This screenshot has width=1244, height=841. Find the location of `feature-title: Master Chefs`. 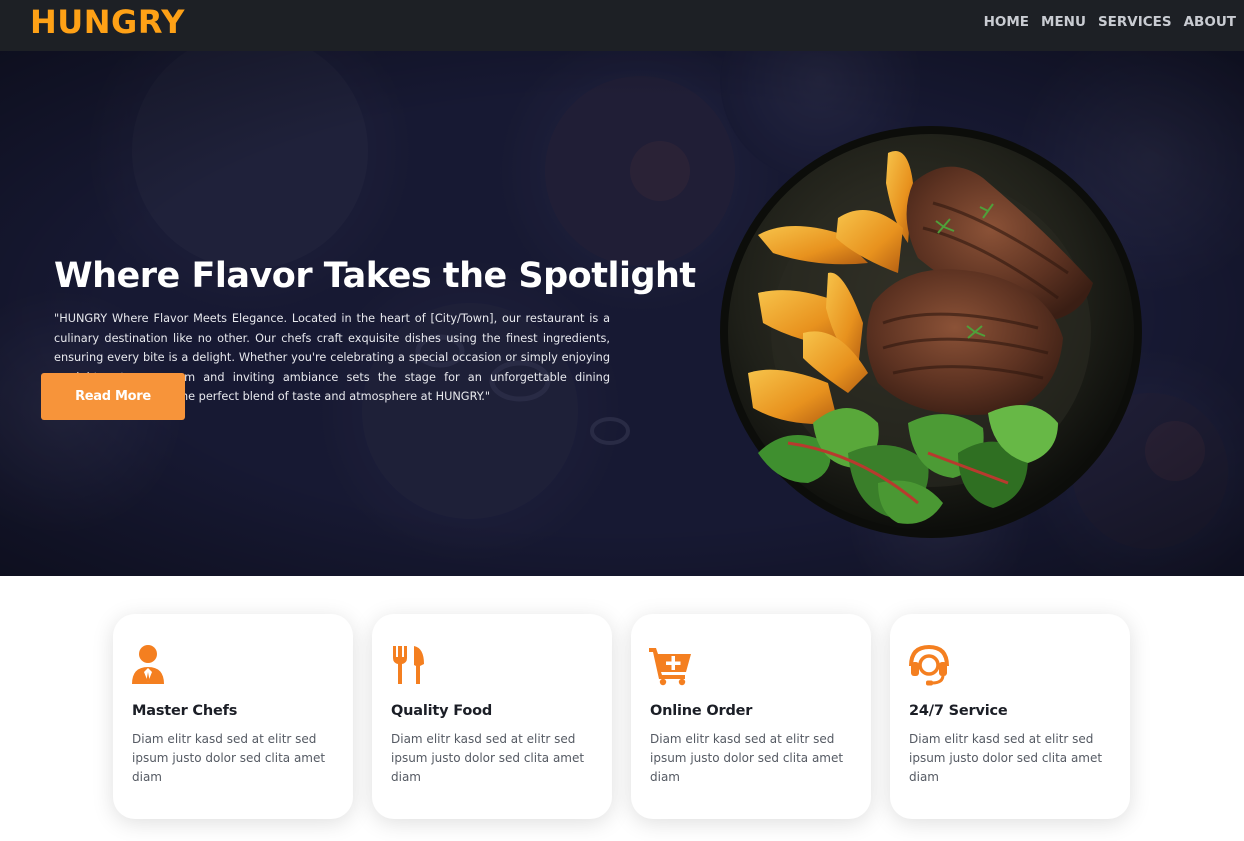

feature-title: Master Chefs is located at coordinates (185, 711).